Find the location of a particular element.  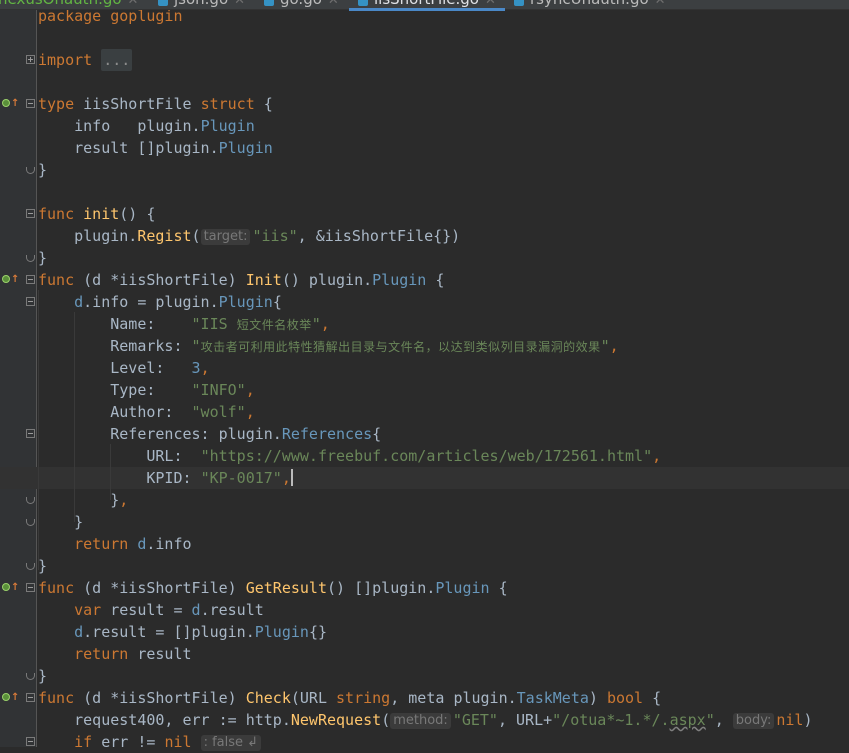

code-token: () []plugin. is located at coordinates (381, 588).